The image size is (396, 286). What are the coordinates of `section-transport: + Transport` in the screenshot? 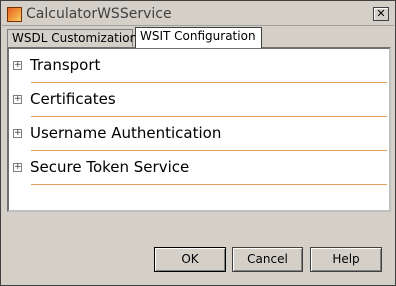 It's located at (200, 66).